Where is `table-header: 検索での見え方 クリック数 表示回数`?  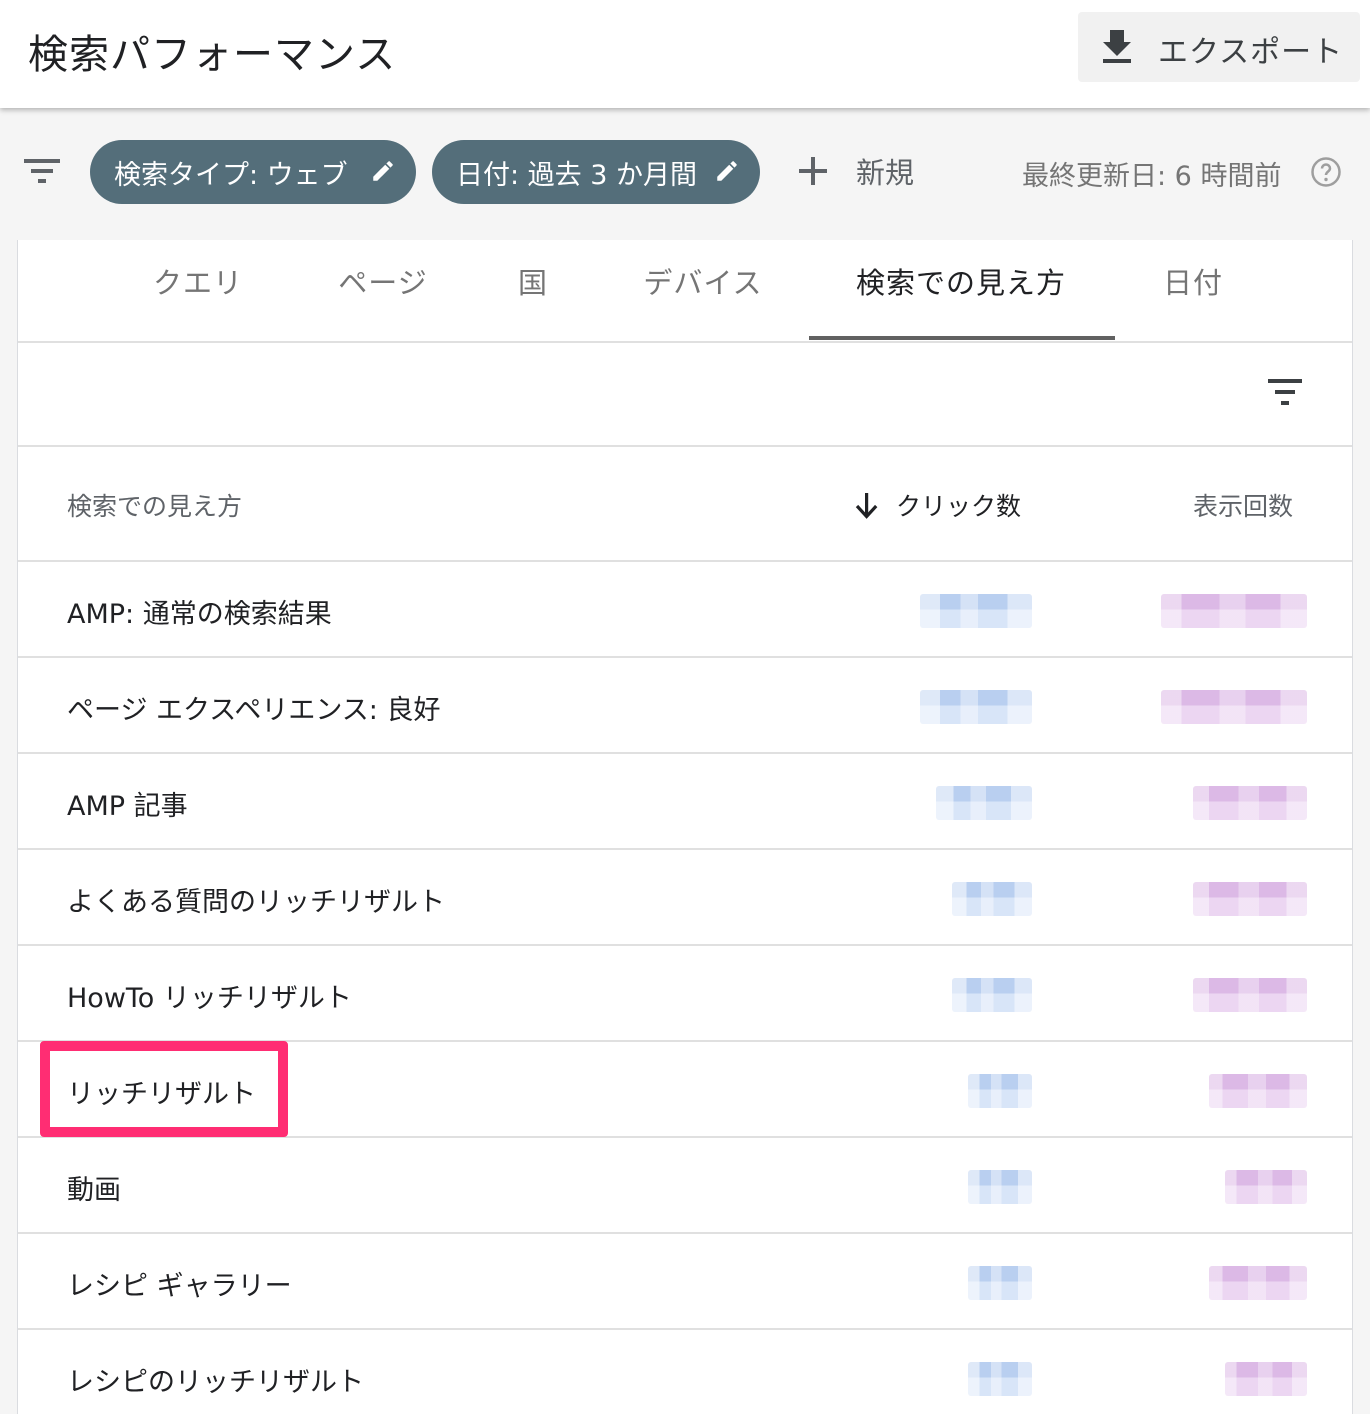 table-header: 検索での見え方 クリック数 表示回数 is located at coordinates (685, 504).